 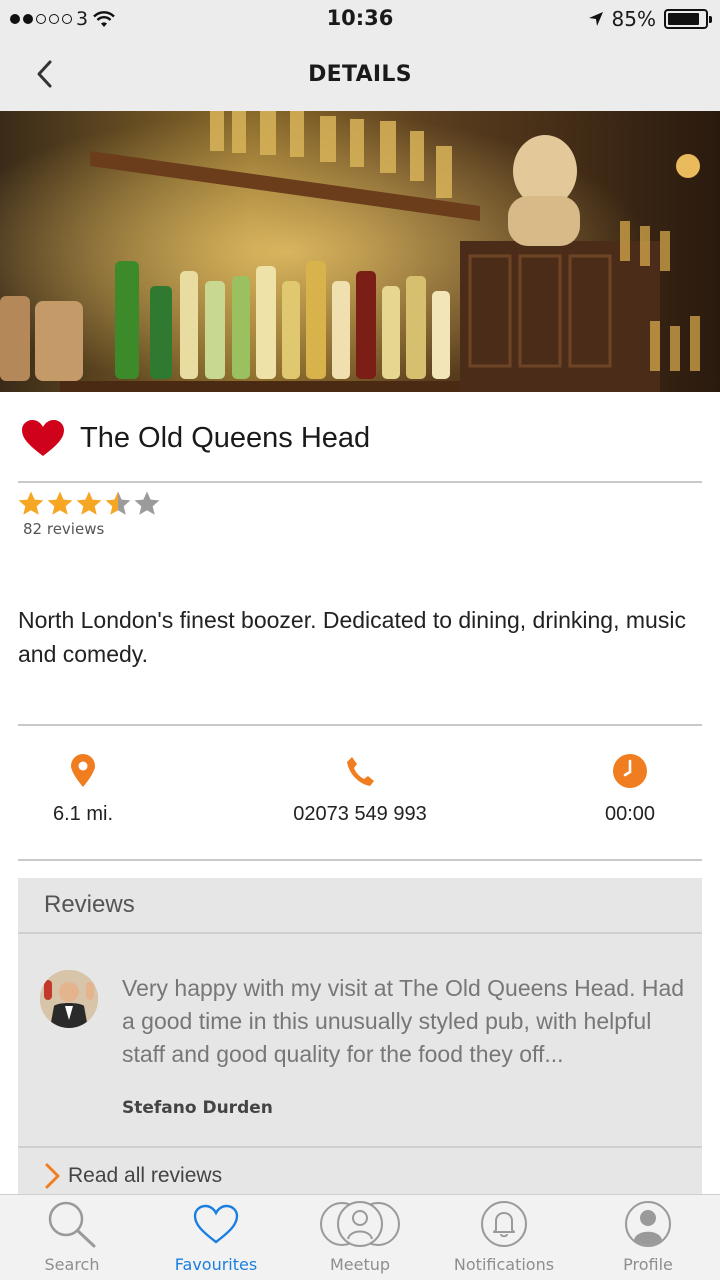 What do you see at coordinates (83, 770) in the screenshot?
I see `location-pin-icon` at bounding box center [83, 770].